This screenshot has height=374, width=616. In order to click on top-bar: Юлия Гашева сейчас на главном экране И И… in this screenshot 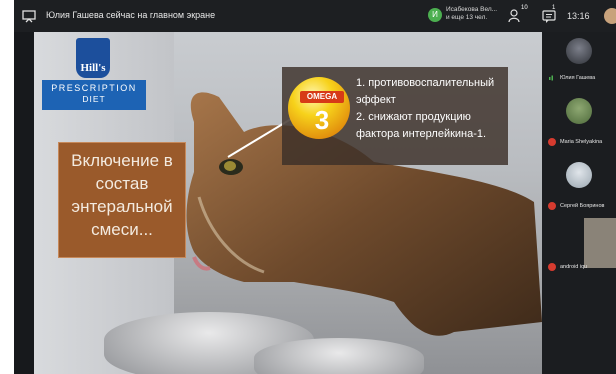, I will do `click(315, 16)`.